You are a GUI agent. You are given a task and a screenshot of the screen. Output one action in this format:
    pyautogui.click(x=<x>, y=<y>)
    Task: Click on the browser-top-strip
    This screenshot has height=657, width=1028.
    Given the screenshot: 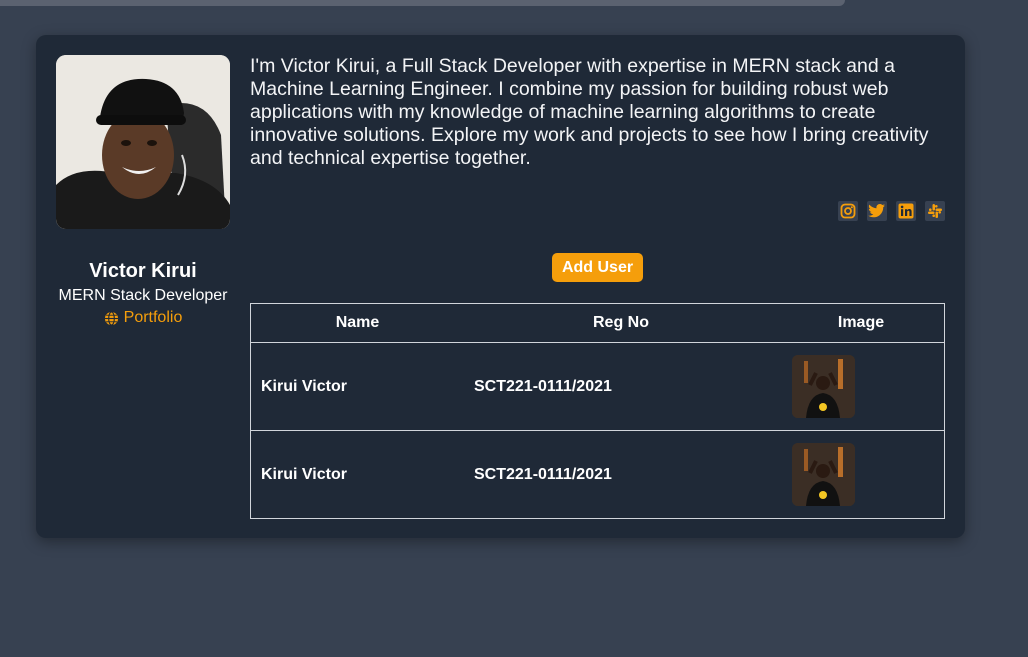 What is the action you would take?
    pyautogui.click(x=422, y=3)
    